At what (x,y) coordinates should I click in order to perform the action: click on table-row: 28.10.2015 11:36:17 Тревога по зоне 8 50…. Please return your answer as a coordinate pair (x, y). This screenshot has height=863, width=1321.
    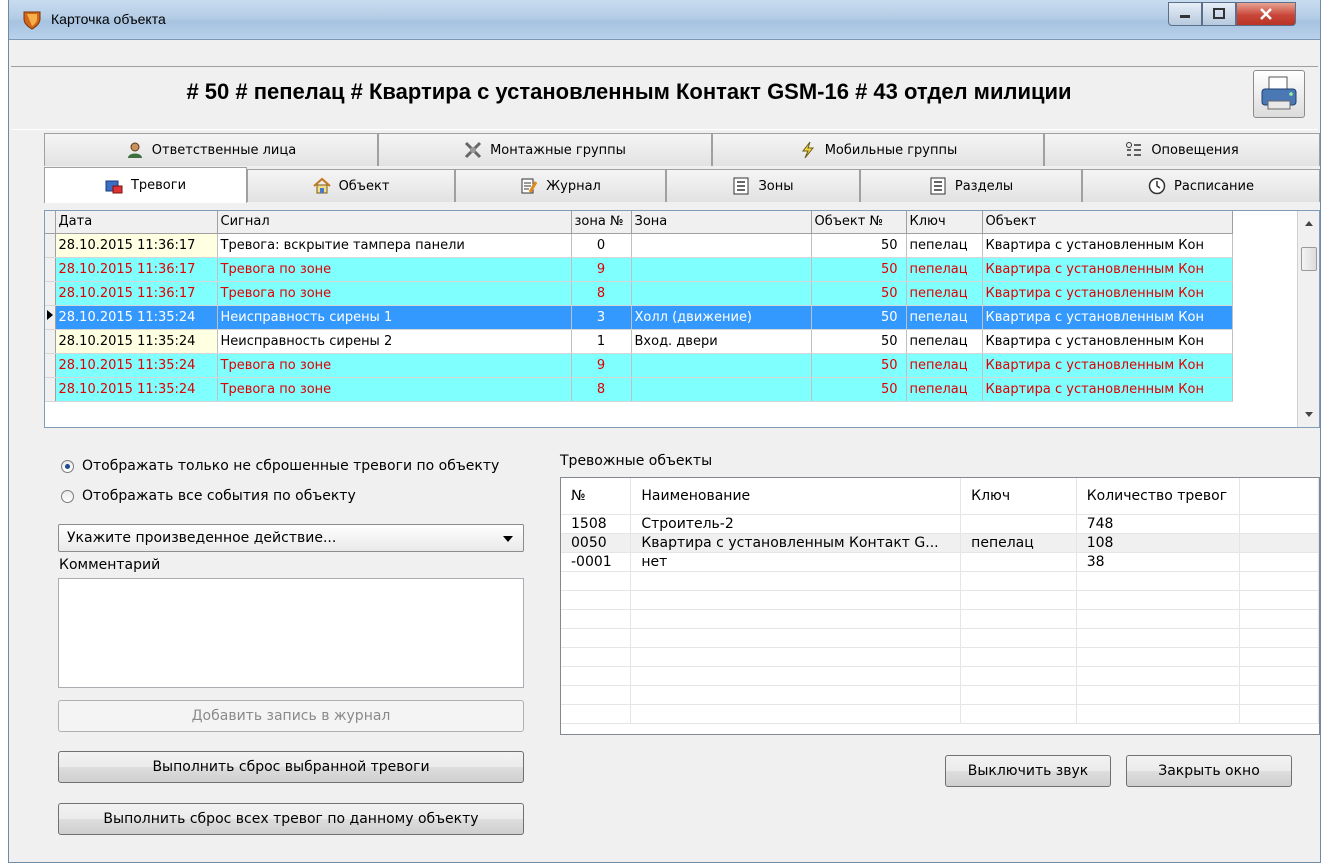
    Looking at the image, I should click on (639, 293).